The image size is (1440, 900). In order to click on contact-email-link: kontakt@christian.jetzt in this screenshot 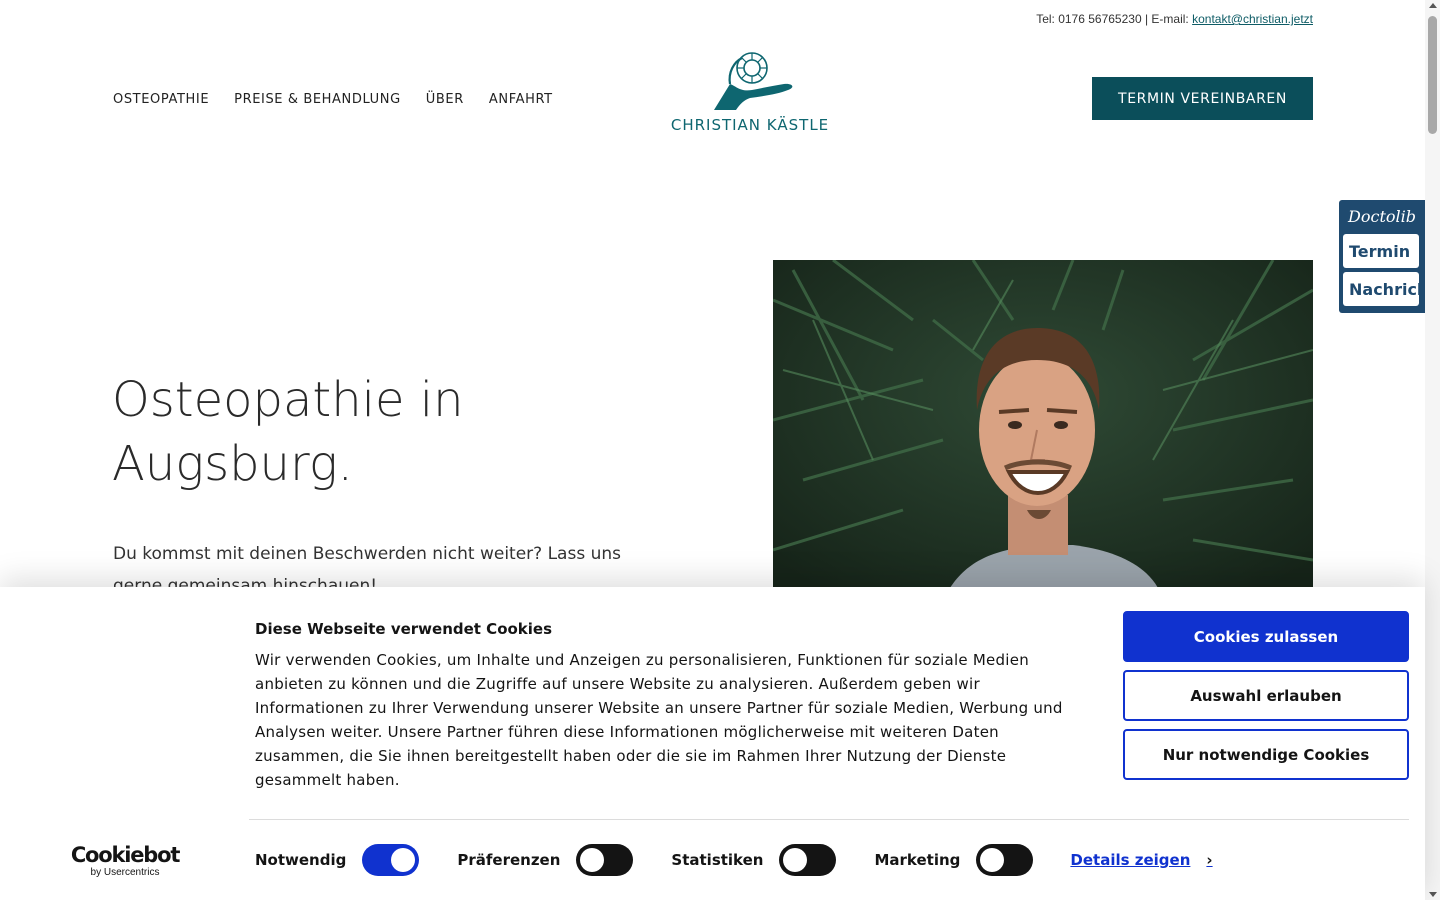, I will do `click(1252, 19)`.